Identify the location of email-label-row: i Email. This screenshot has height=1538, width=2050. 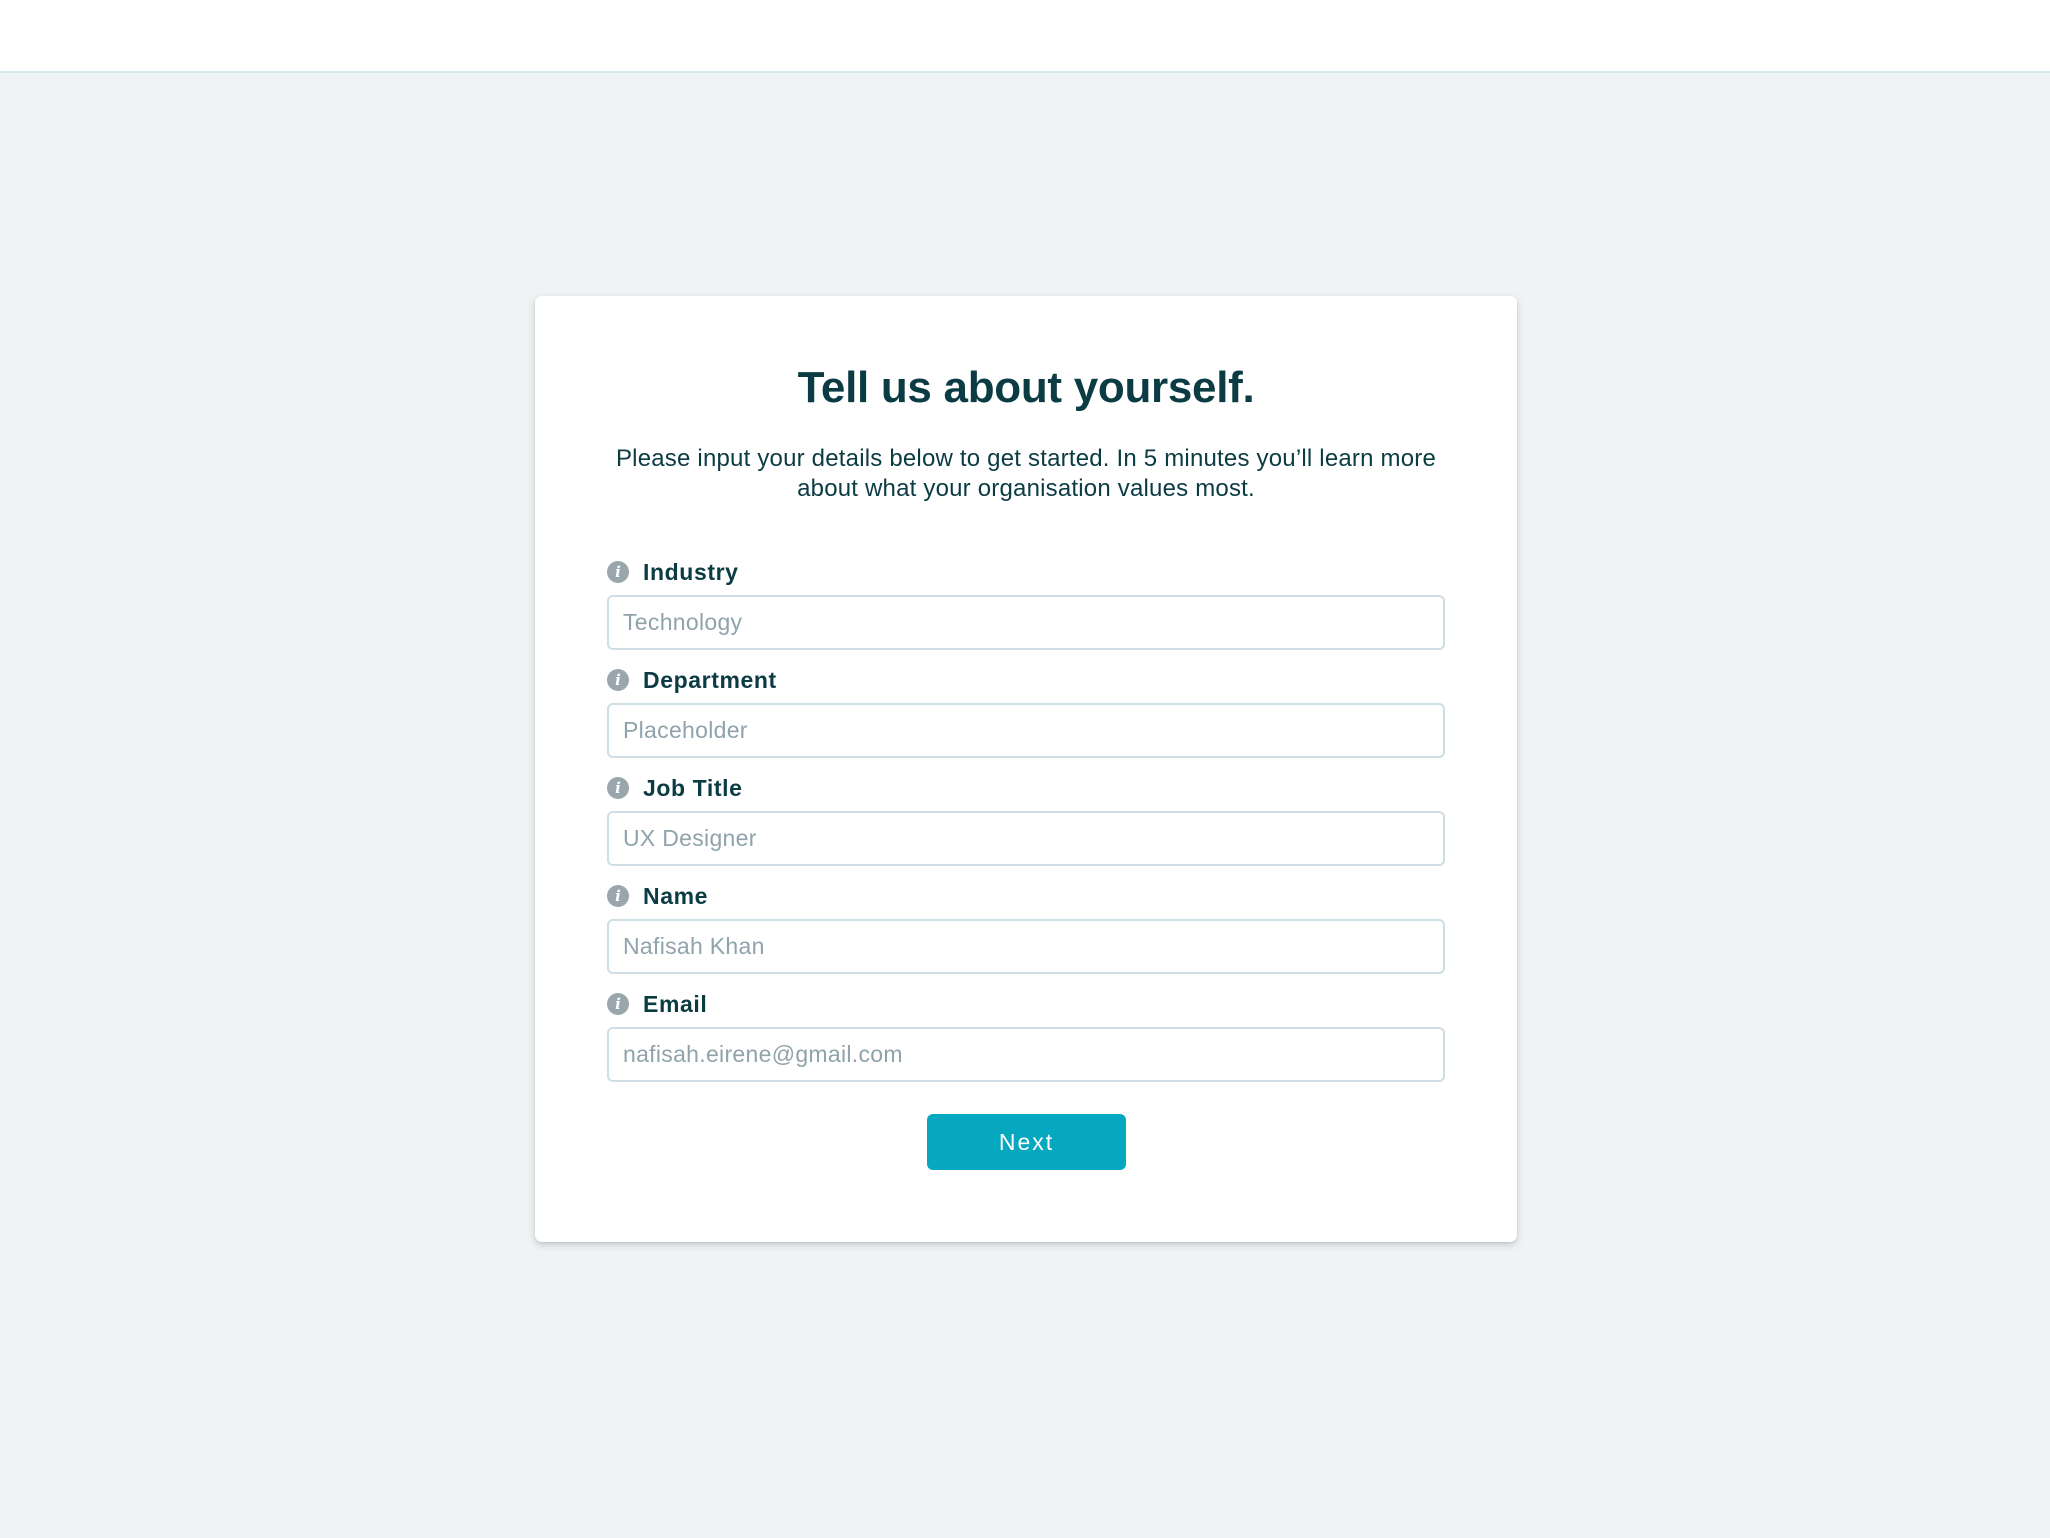
(657, 1004).